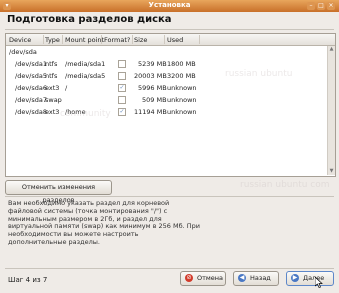  I want to click on cell-device: /dev/sda7, so click(31, 100).